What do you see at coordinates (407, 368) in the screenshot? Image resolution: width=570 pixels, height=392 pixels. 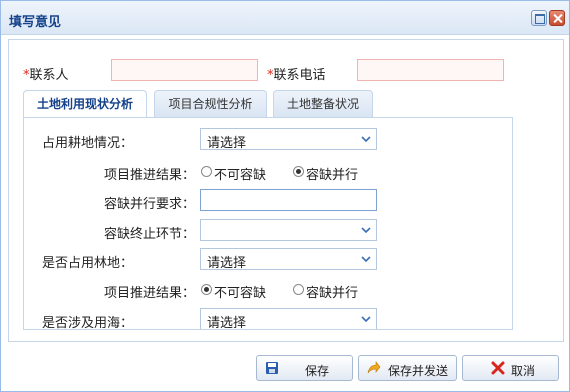 I see `save-and-send-button: 保存并发送` at bounding box center [407, 368].